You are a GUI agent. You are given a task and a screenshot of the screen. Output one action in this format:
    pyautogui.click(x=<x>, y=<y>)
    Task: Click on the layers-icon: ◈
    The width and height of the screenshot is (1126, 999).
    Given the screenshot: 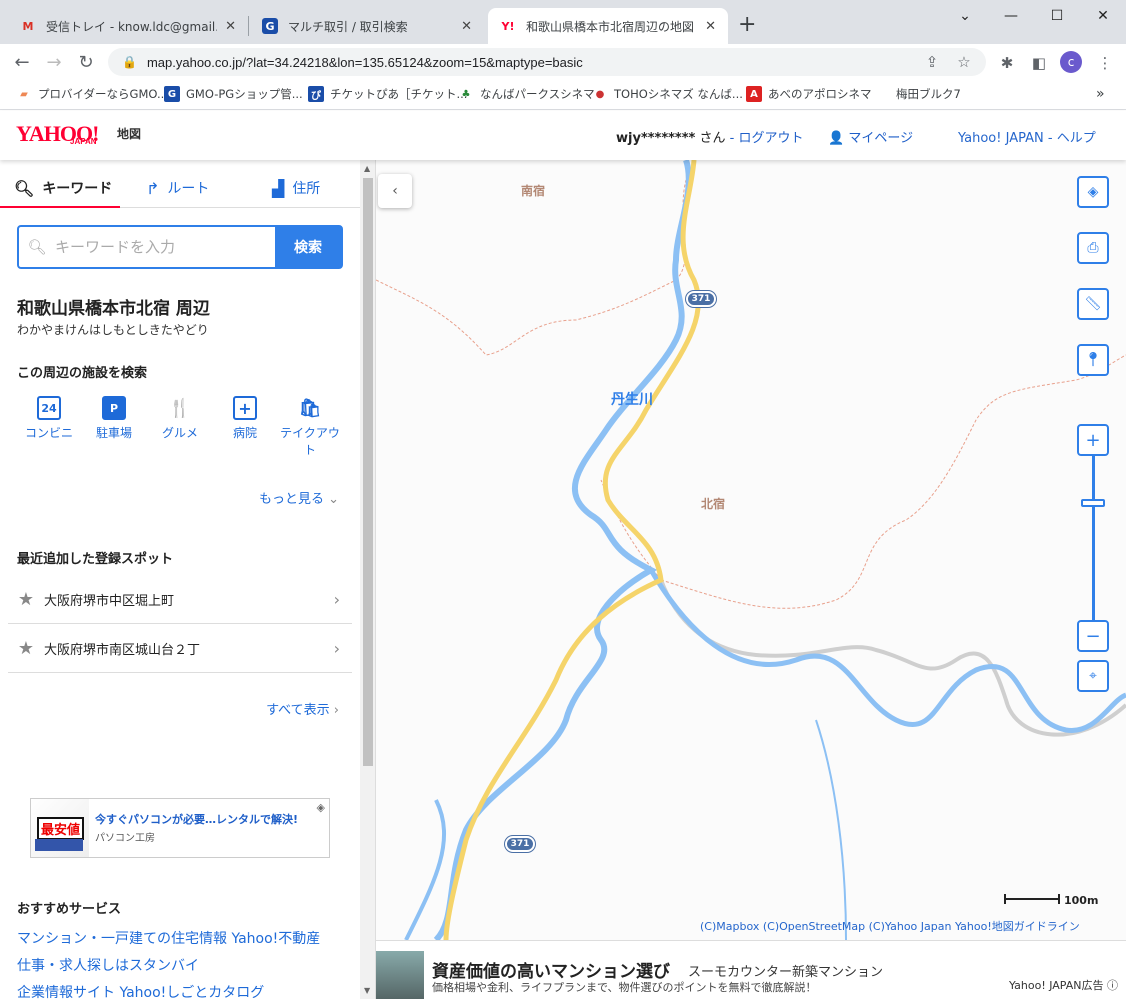 What is the action you would take?
    pyautogui.click(x=1093, y=192)
    